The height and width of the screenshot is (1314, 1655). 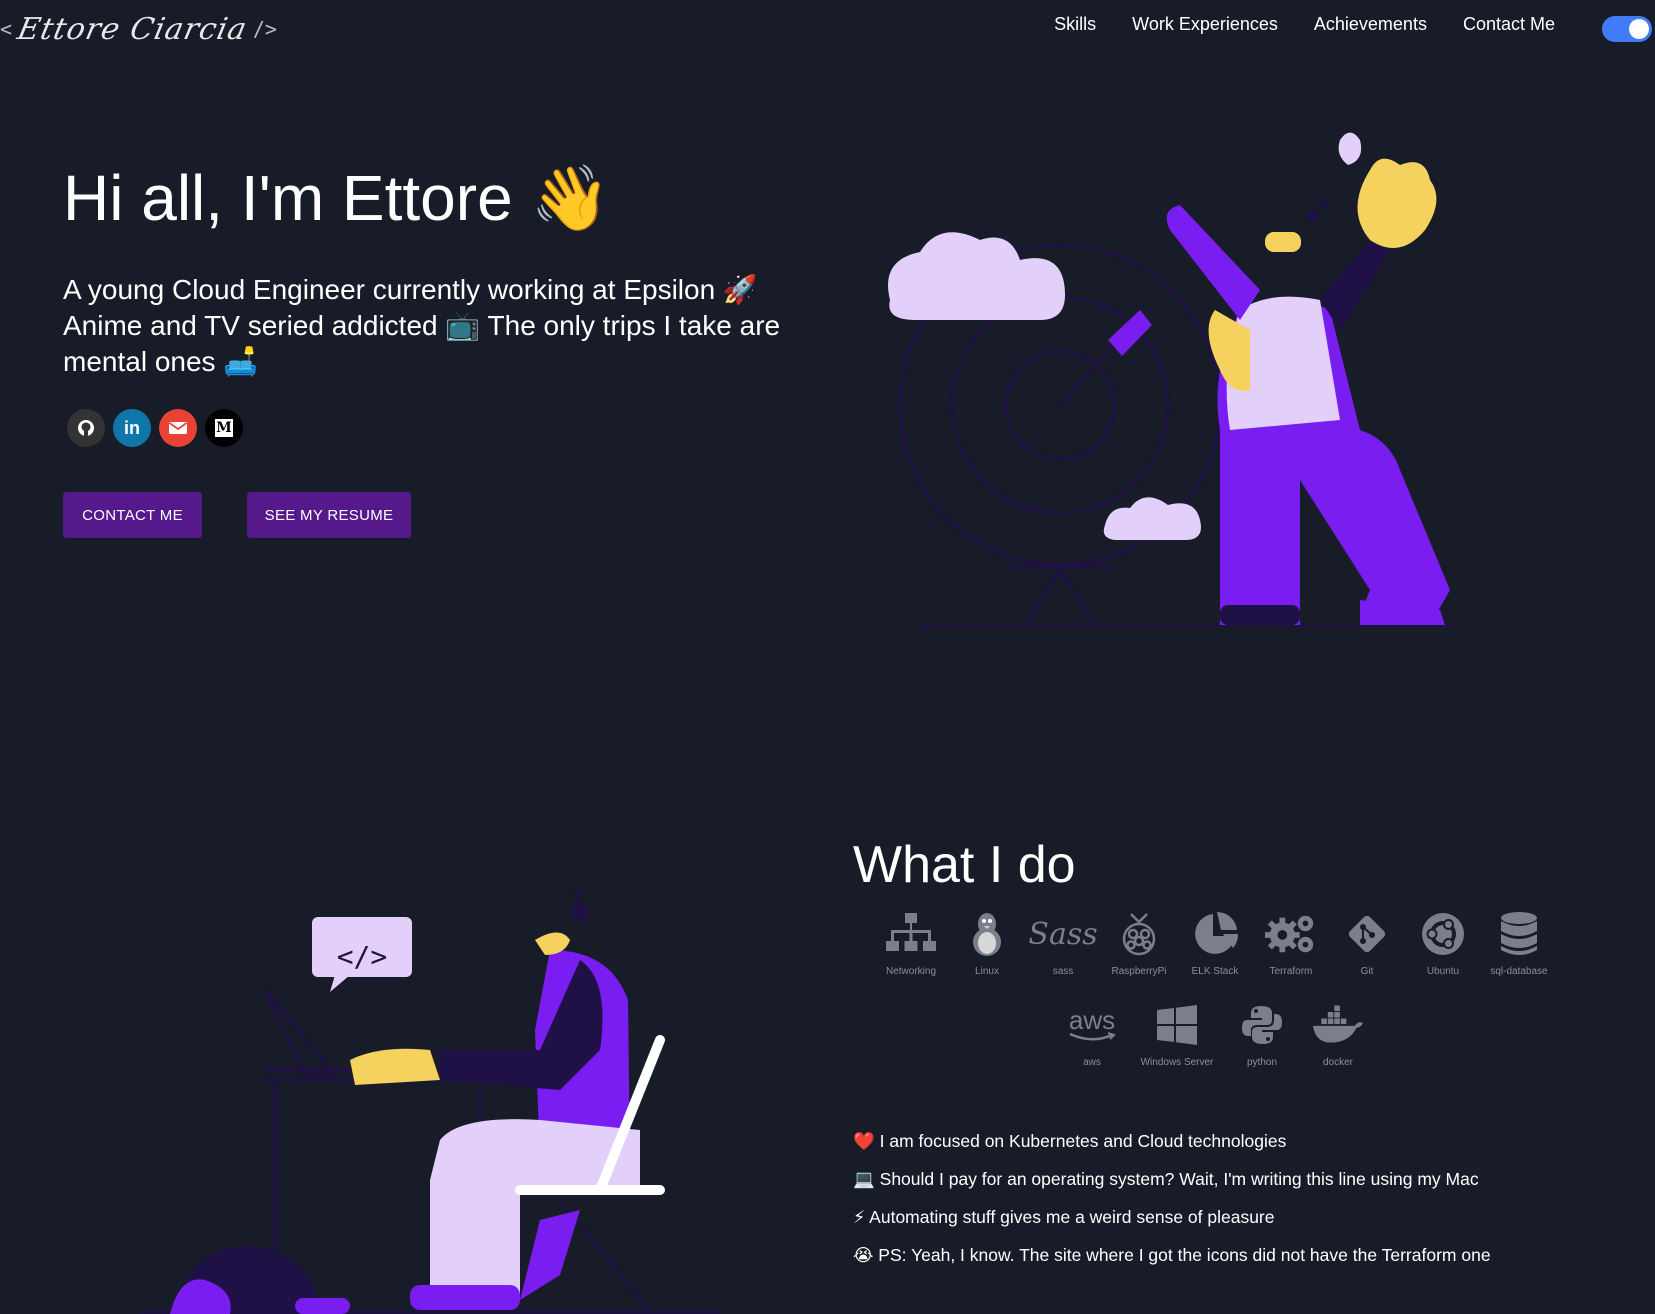 What do you see at coordinates (1443, 934) in the screenshot?
I see `ubuntu-icon` at bounding box center [1443, 934].